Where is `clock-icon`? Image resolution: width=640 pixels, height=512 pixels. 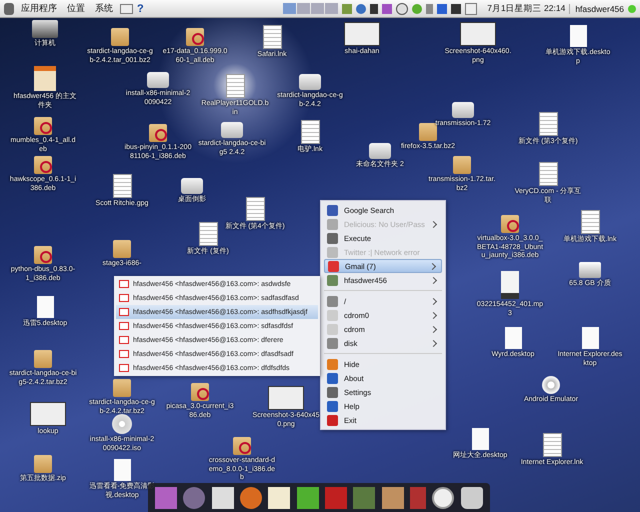 clock-icon is located at coordinates (443, 497).